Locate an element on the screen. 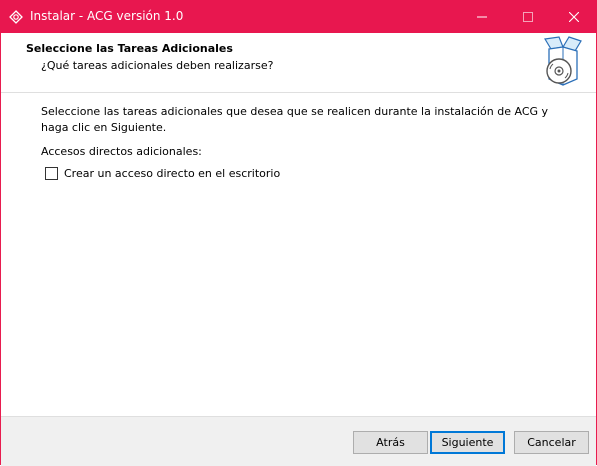  close-icon is located at coordinates (574, 16).